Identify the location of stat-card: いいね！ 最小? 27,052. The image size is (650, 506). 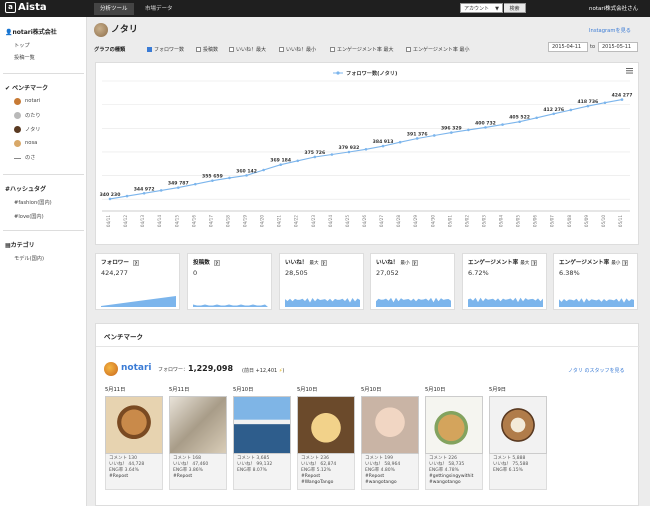
(412, 281).